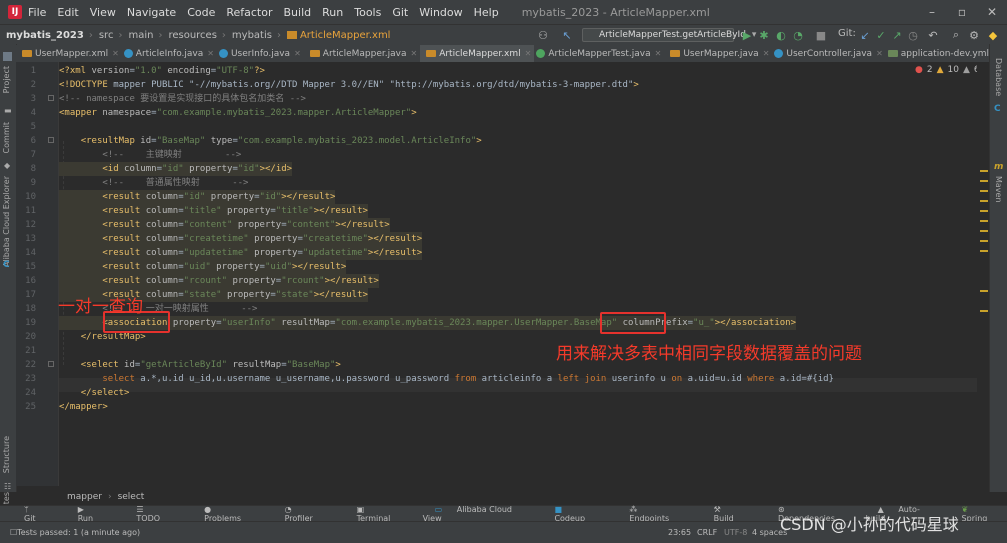 The image size is (1007, 543). I want to click on tool-structure: Structure, so click(6, 454).